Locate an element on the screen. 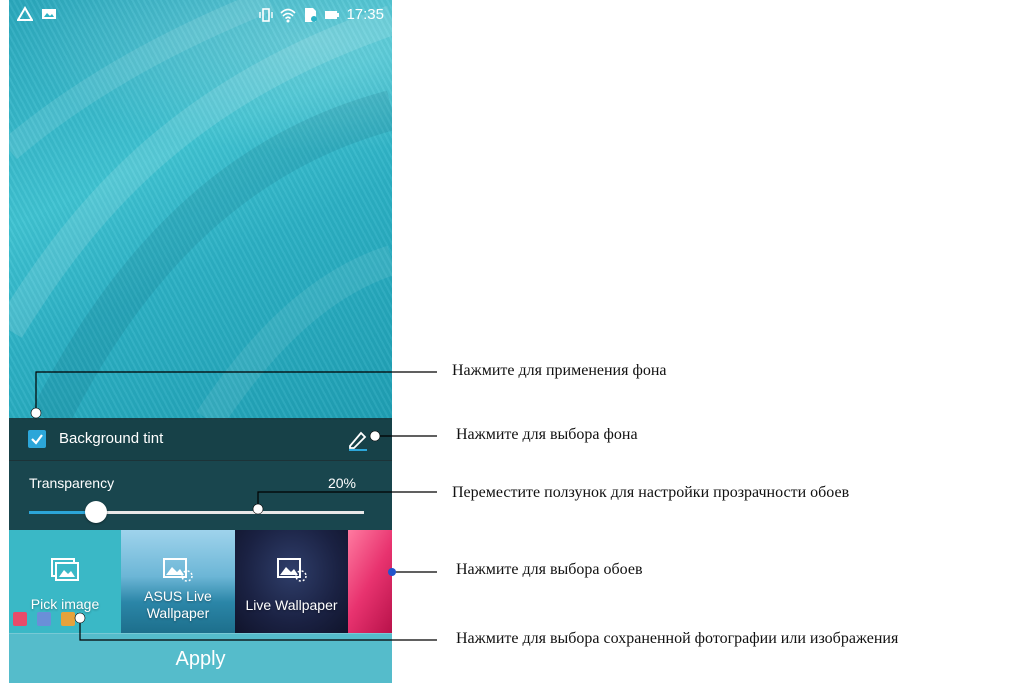  slider-thumb is located at coordinates (96, 512).